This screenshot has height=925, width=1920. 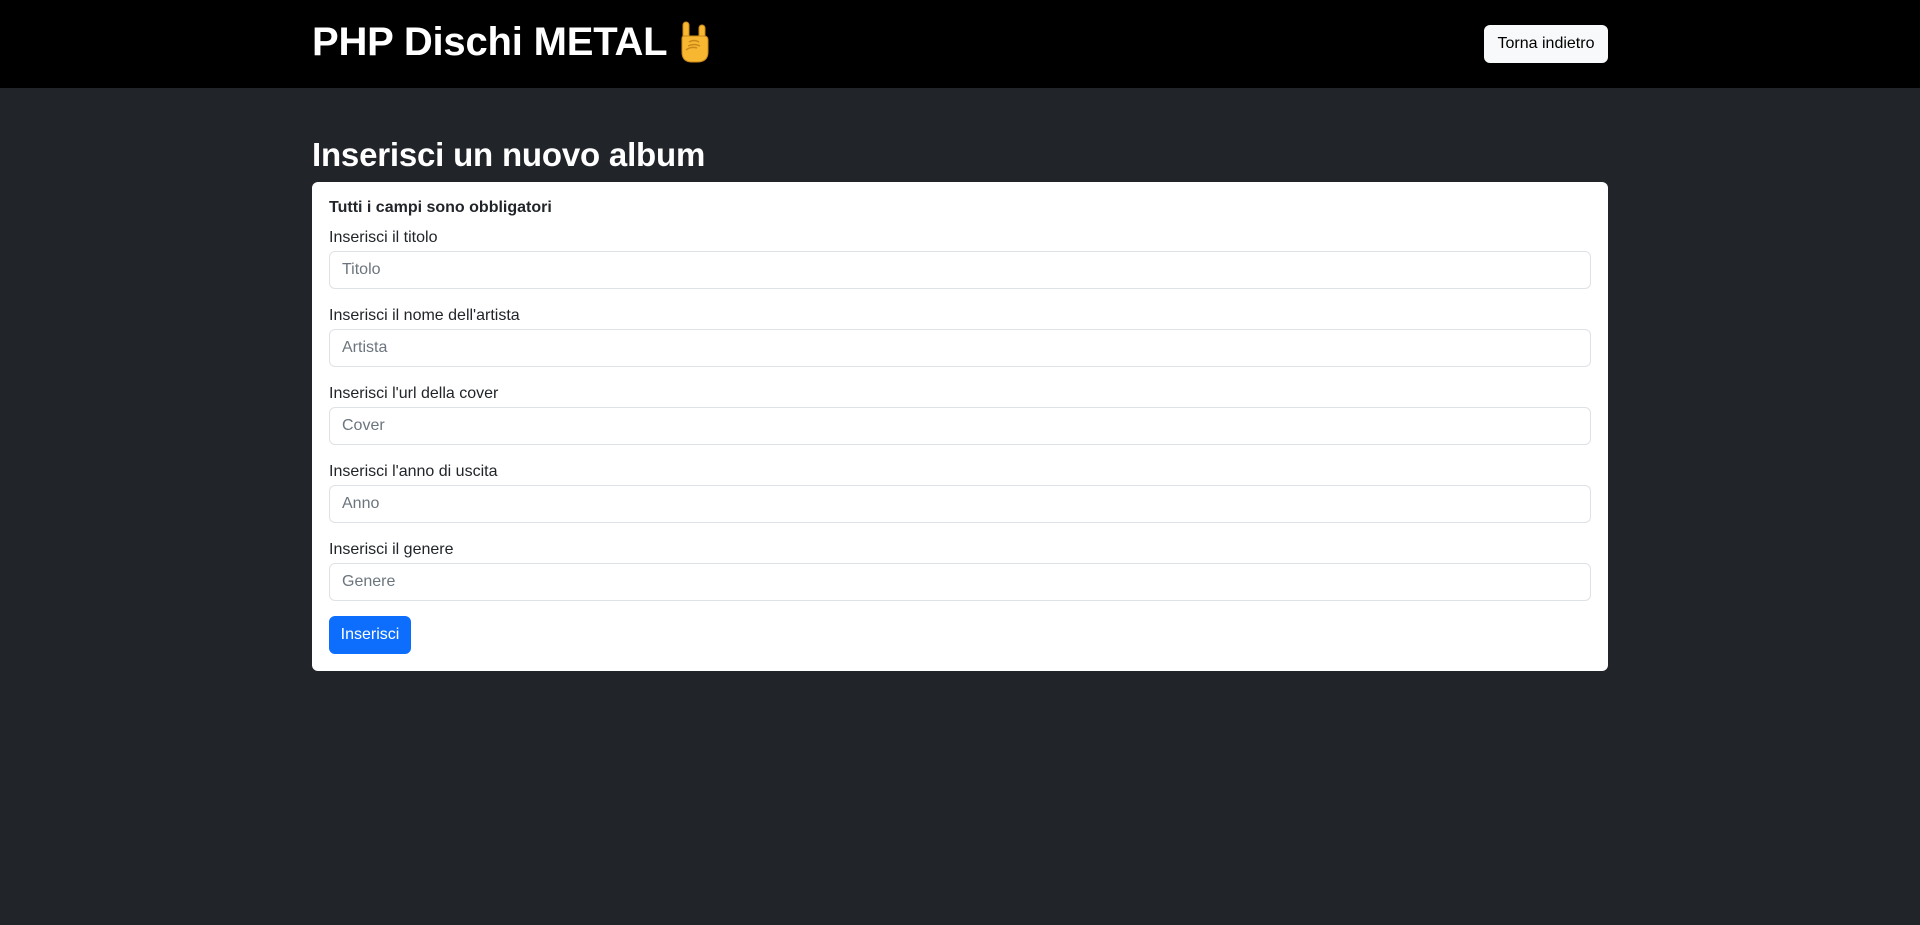 I want to click on brand: PHP Dischi METAL, so click(x=512, y=42).